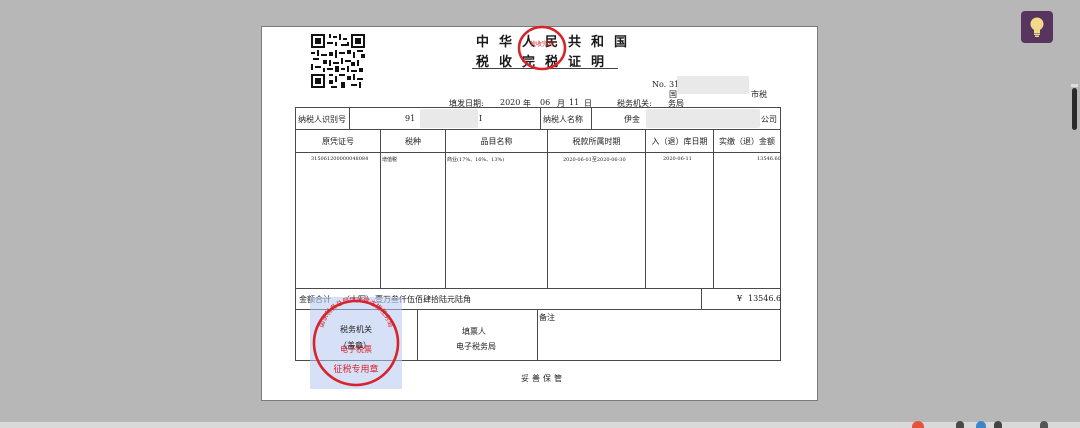  What do you see at coordinates (542, 44) in the screenshot?
I see `top-seal-text: 税收完税` at bounding box center [542, 44].